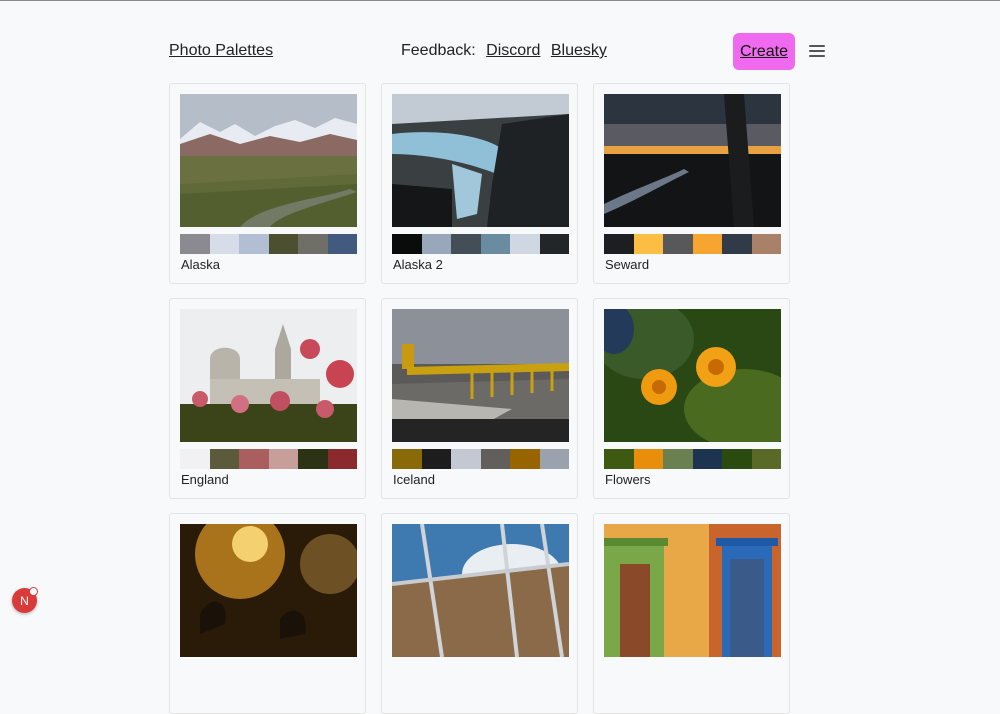  Describe the element at coordinates (628, 479) in the screenshot. I see `card-title: Flowers` at that location.